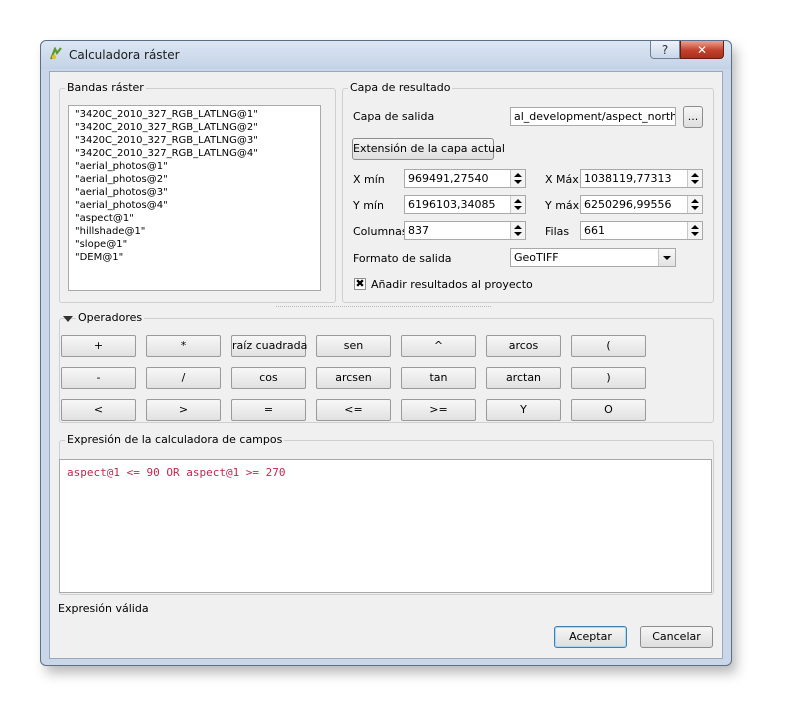 The image size is (793, 727). Describe the element at coordinates (608, 378) in the screenshot. I see `operator-button: )` at that location.